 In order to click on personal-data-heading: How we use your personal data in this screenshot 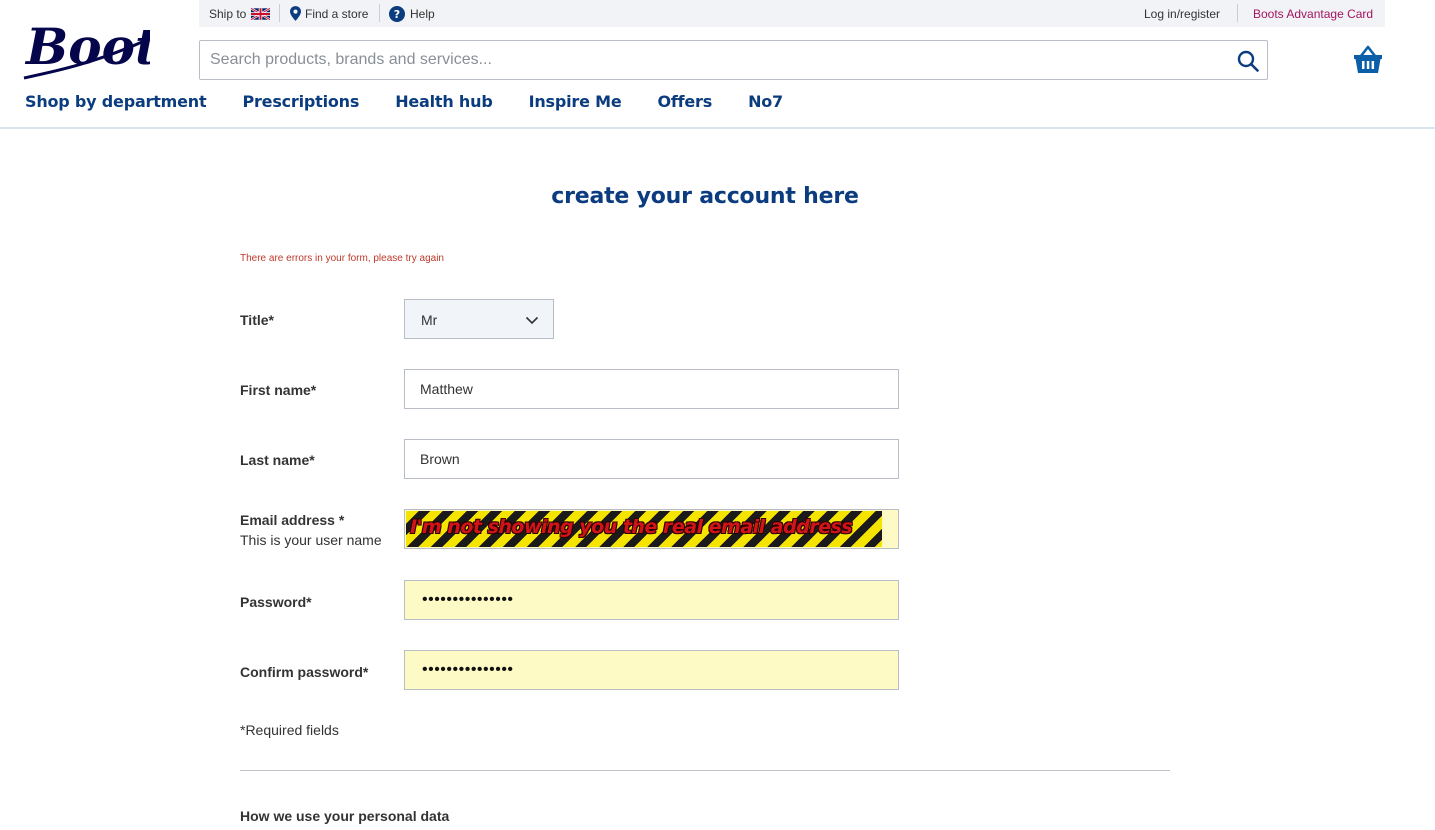, I will do `click(345, 816)`.